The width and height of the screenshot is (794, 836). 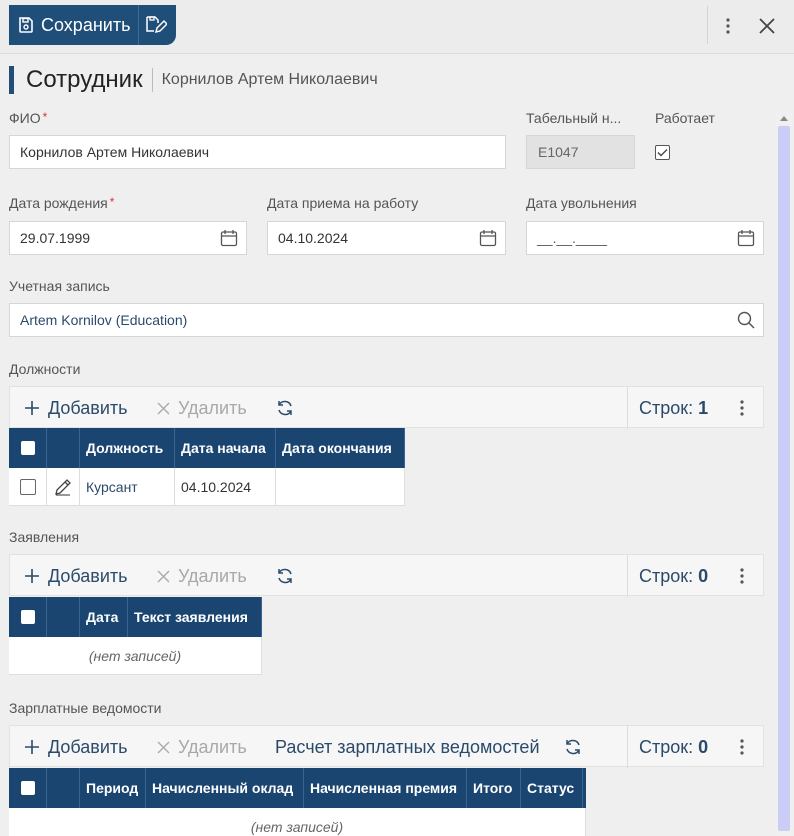 I want to click on payroll-rows-count: Строк: 0, so click(x=674, y=746).